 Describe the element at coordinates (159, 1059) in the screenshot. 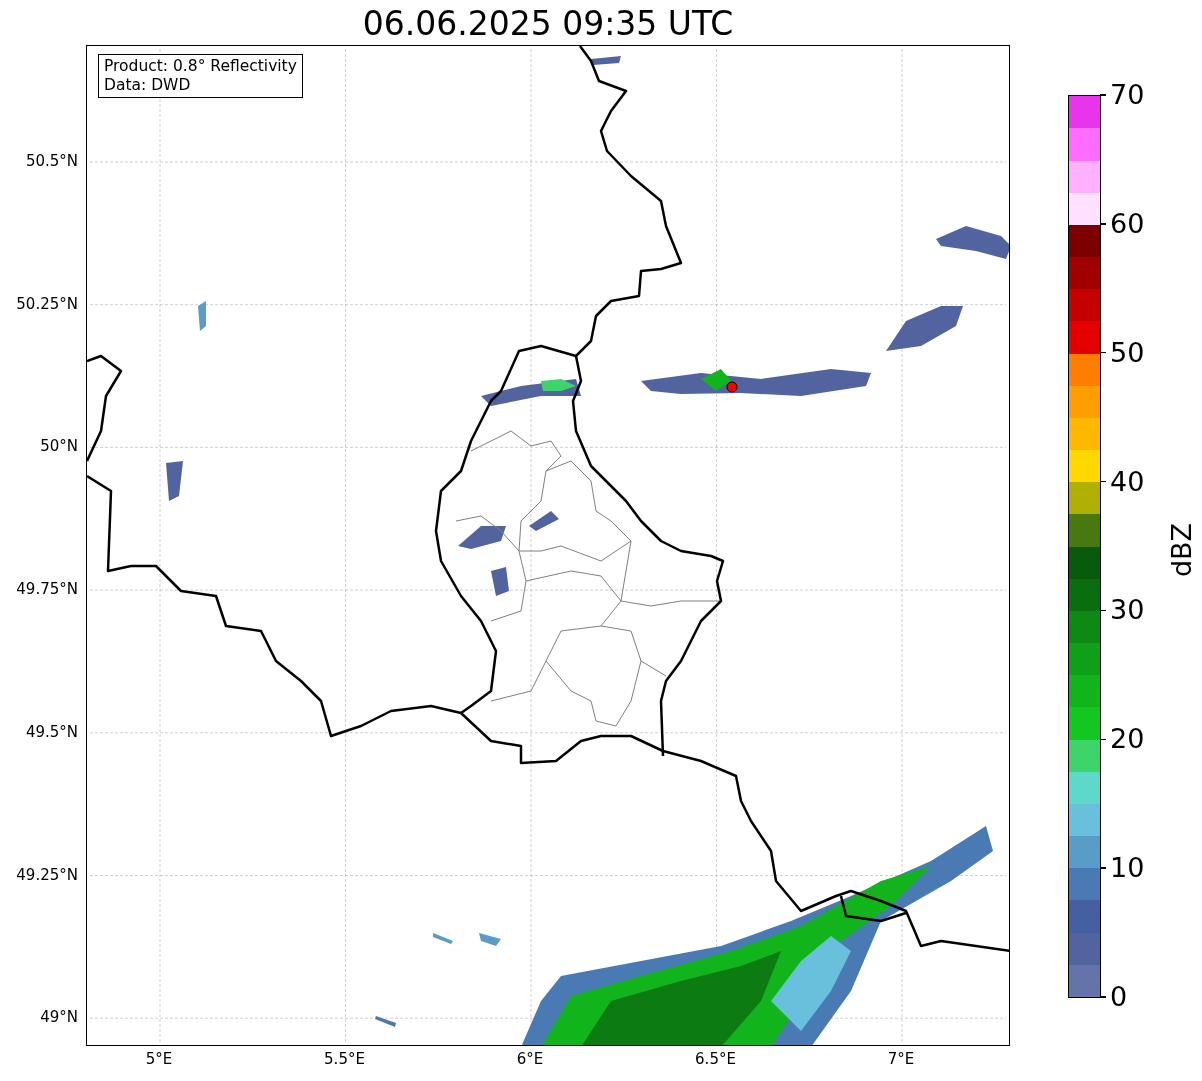

I see `x-tick-label: 5°E` at that location.